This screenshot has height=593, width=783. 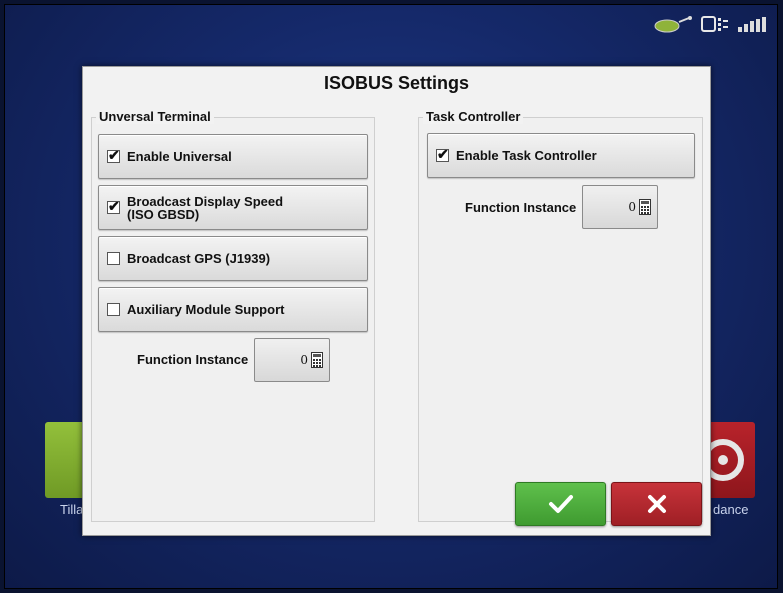 I want to click on enable-universal-checkbox: ✔, so click(x=113, y=155).